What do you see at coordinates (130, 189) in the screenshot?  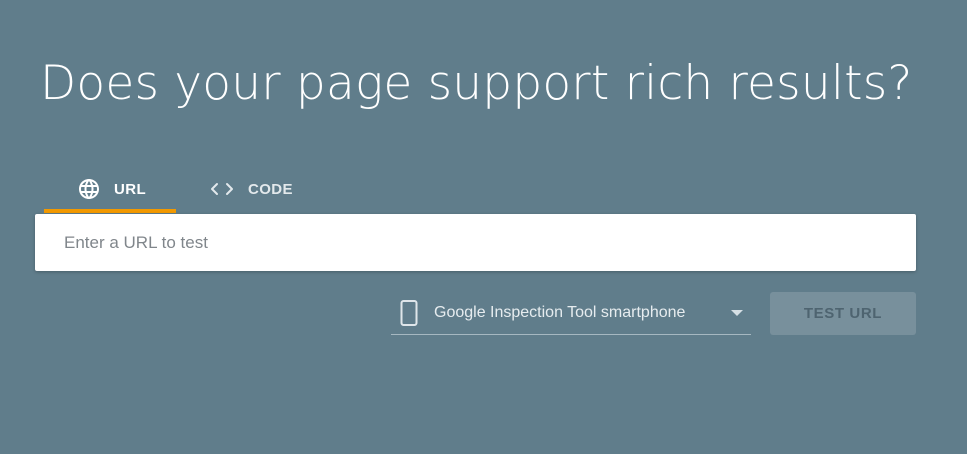 I see `tab-url-label: URL` at bounding box center [130, 189].